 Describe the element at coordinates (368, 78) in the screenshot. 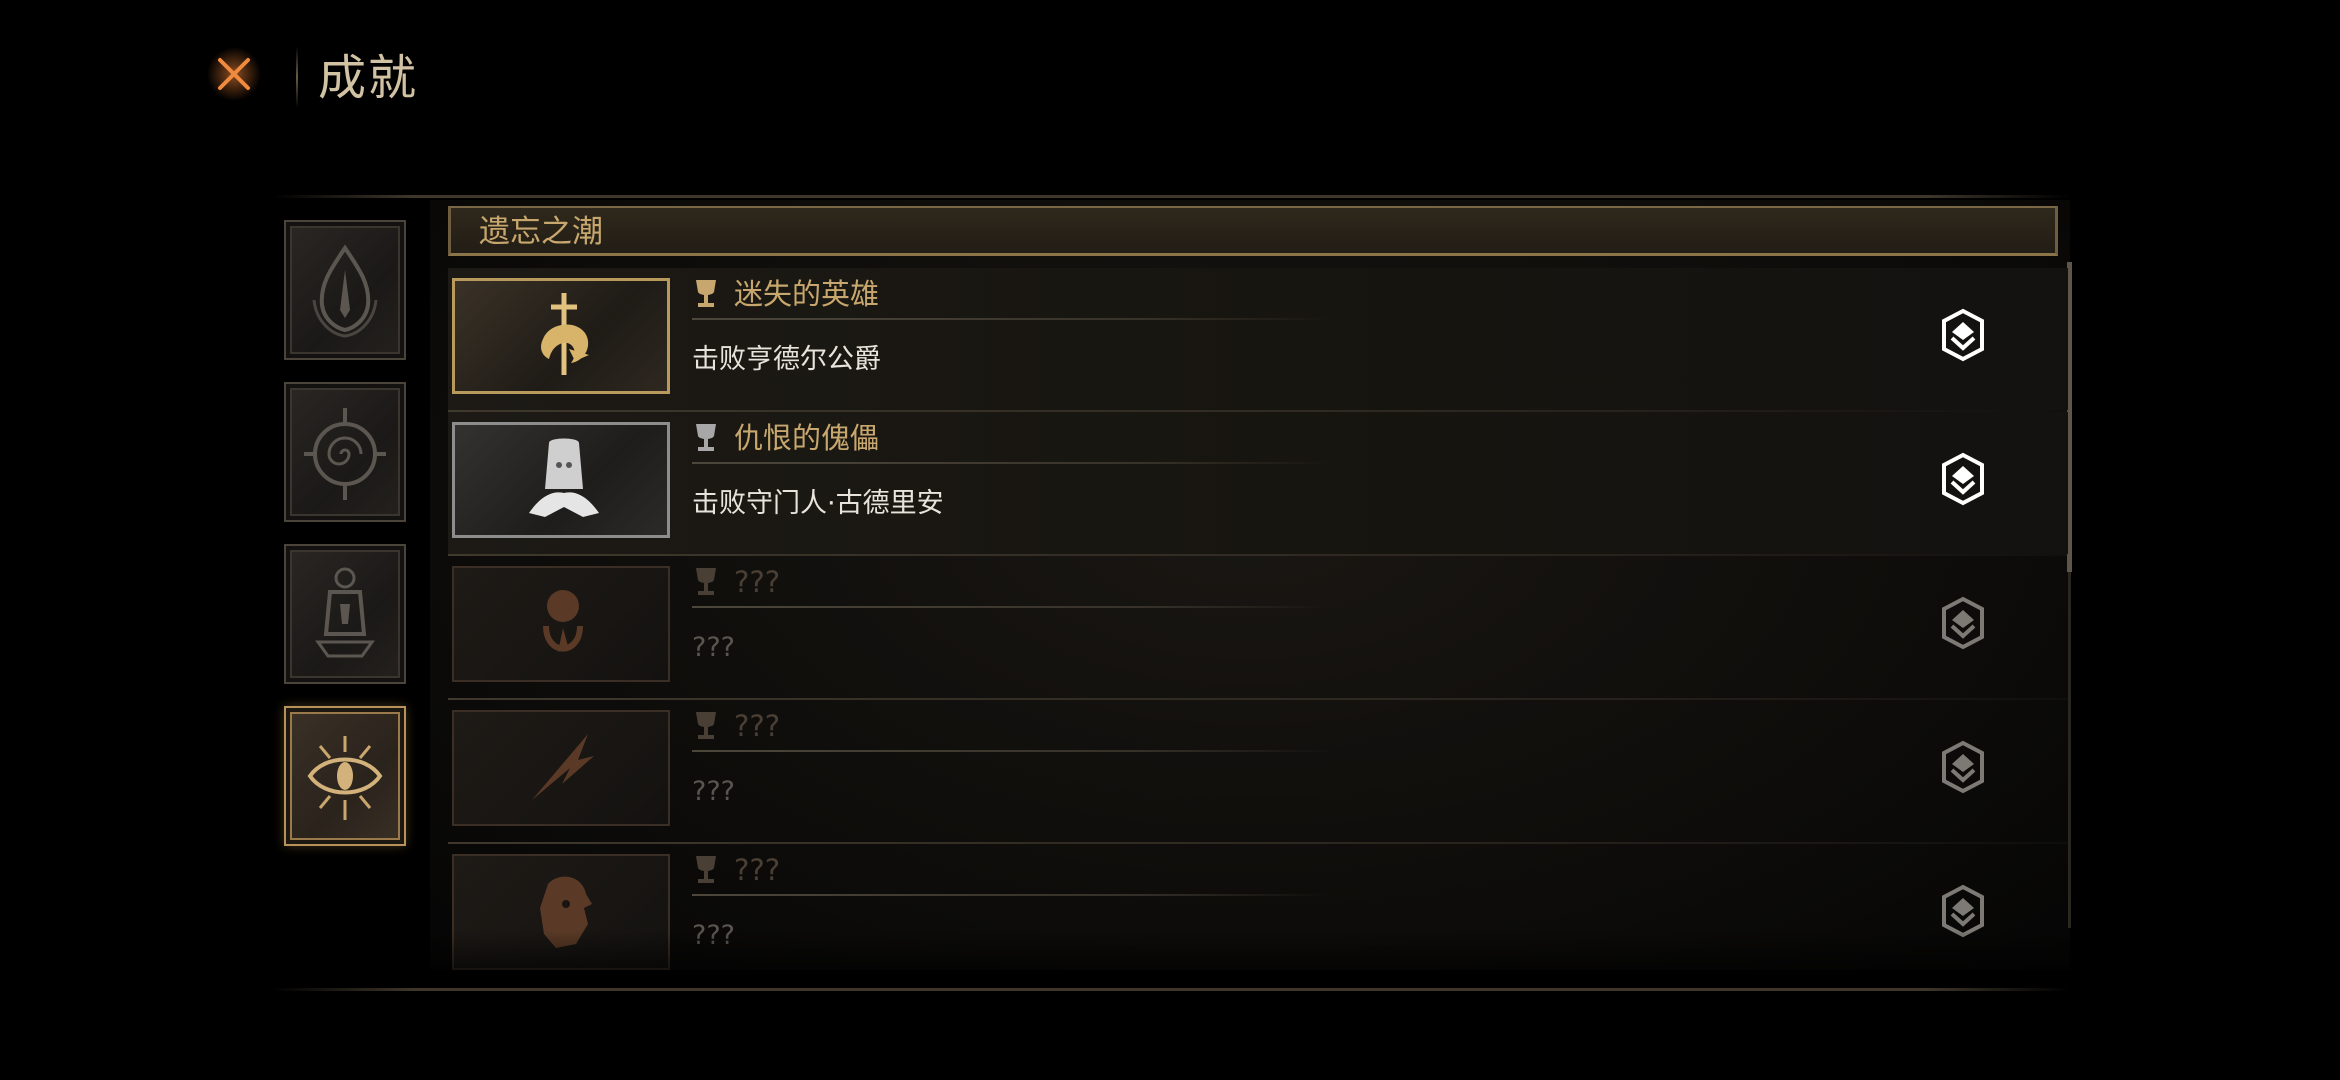

I see `page-title: 成就` at that location.